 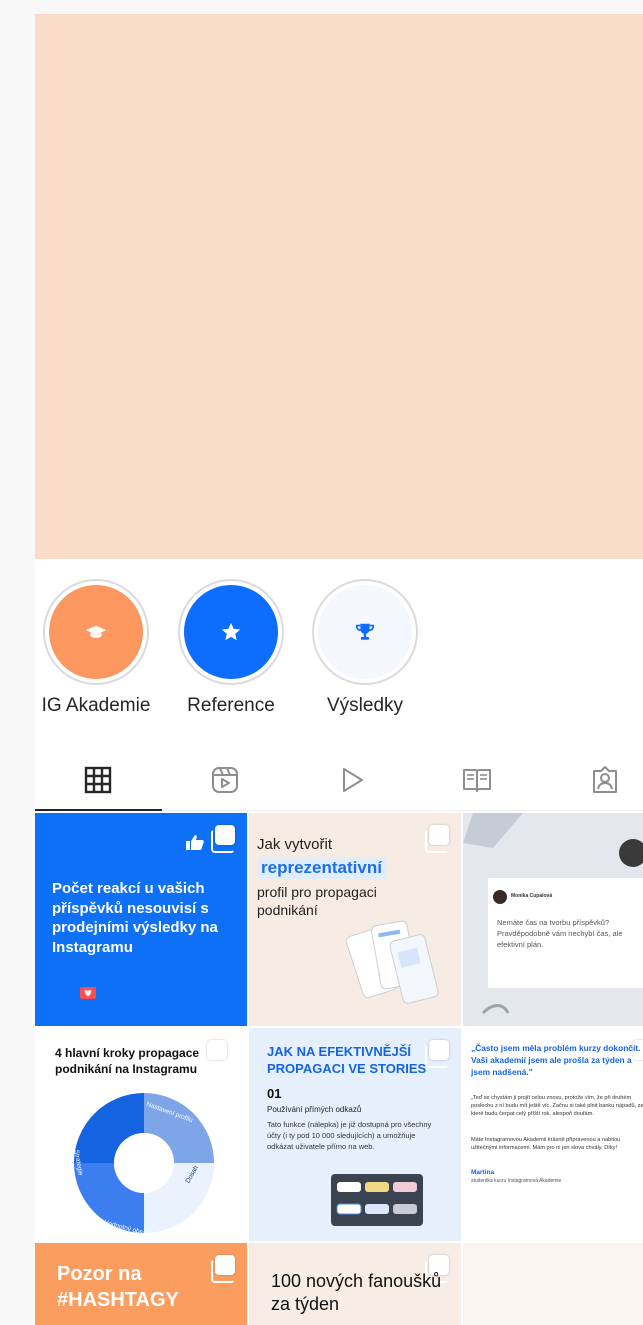 I want to click on story-highlights: IG Akademie Reference Výsledky, so click(x=339, y=649).